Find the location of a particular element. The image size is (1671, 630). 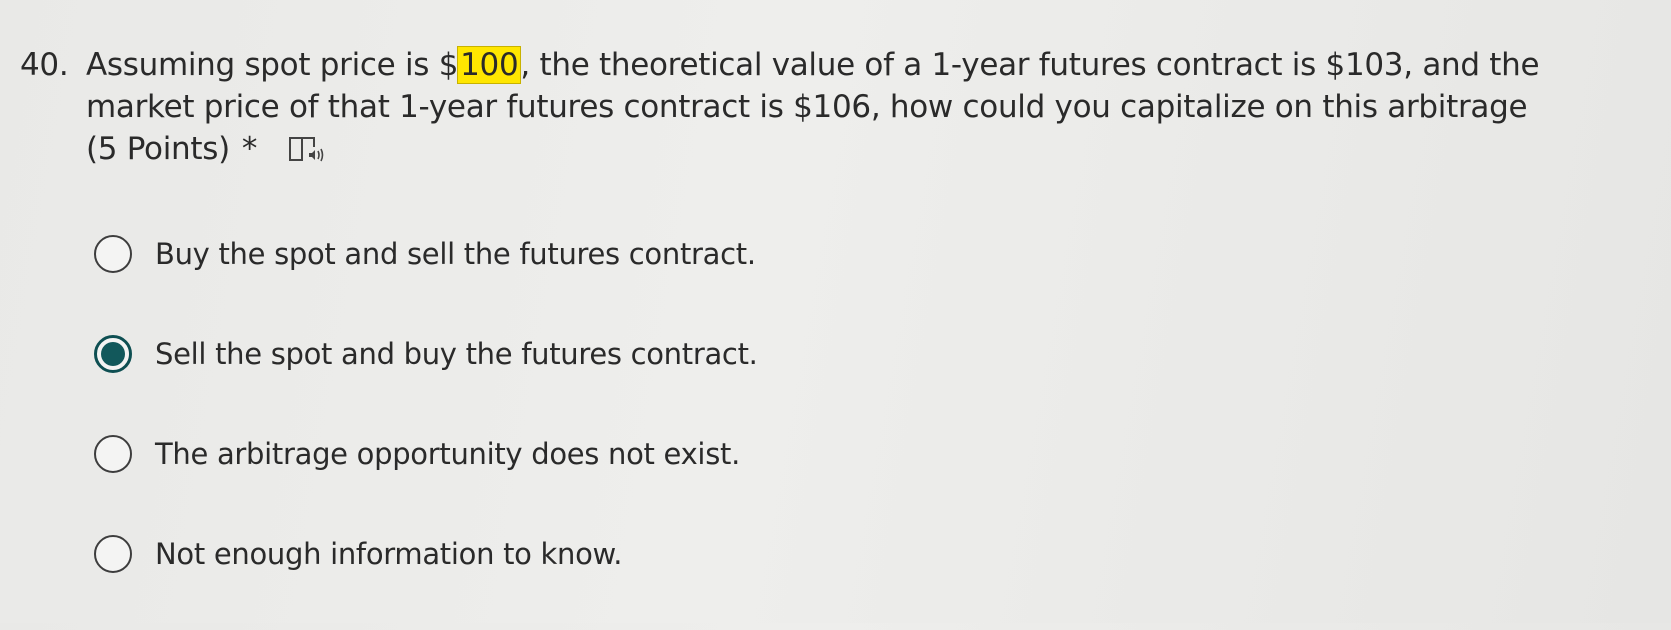

radio-button-selected is located at coordinates (113, 354).